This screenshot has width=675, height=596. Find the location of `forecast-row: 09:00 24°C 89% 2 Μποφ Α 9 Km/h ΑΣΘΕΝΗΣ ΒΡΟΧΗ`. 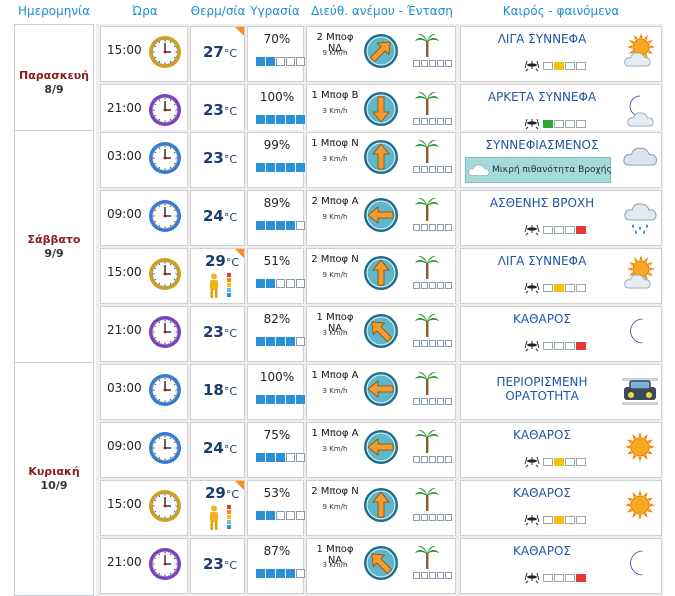

forecast-row: 09:00 24°C 89% 2 Μποφ Α 9 Km/h ΑΣΘΕΝΗΣ ΒΡΟΧΗ is located at coordinates (379, 218).